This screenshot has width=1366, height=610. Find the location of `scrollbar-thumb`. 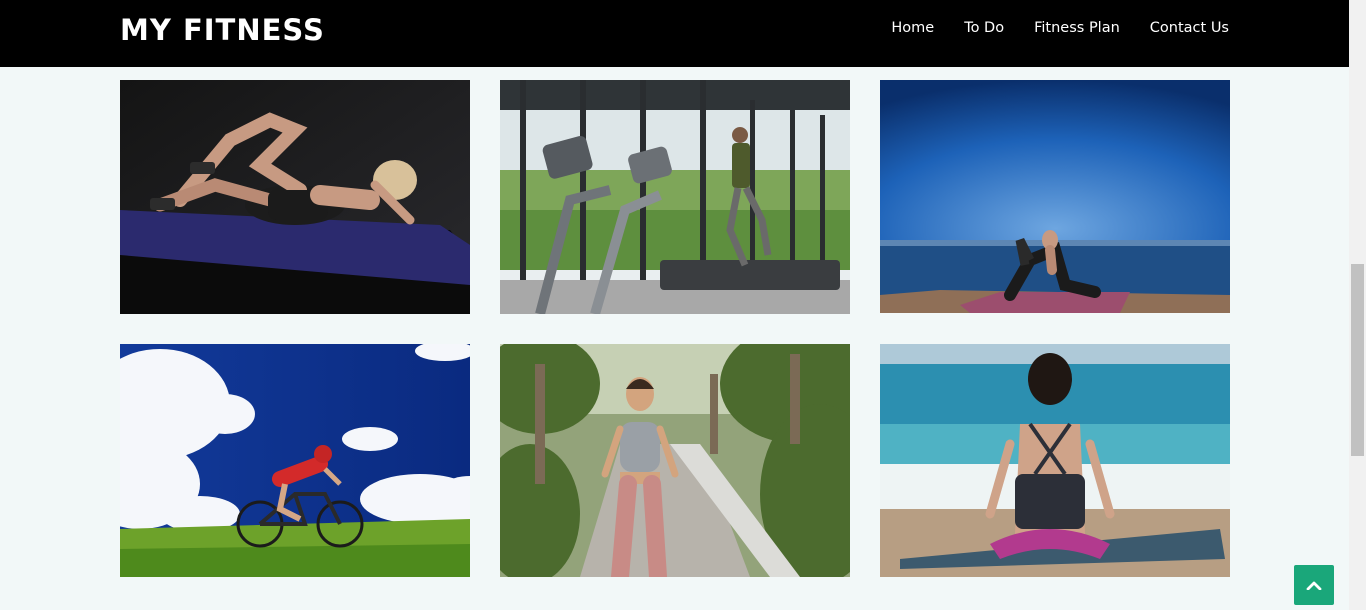

scrollbar-thumb is located at coordinates (1357, 360).